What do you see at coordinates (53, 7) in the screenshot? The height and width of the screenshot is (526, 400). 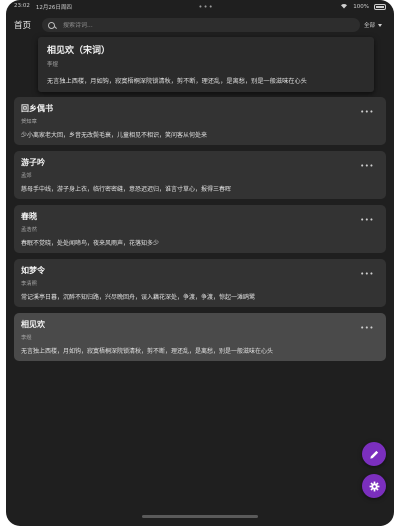 I see `status-date: 12月26日周四` at bounding box center [53, 7].